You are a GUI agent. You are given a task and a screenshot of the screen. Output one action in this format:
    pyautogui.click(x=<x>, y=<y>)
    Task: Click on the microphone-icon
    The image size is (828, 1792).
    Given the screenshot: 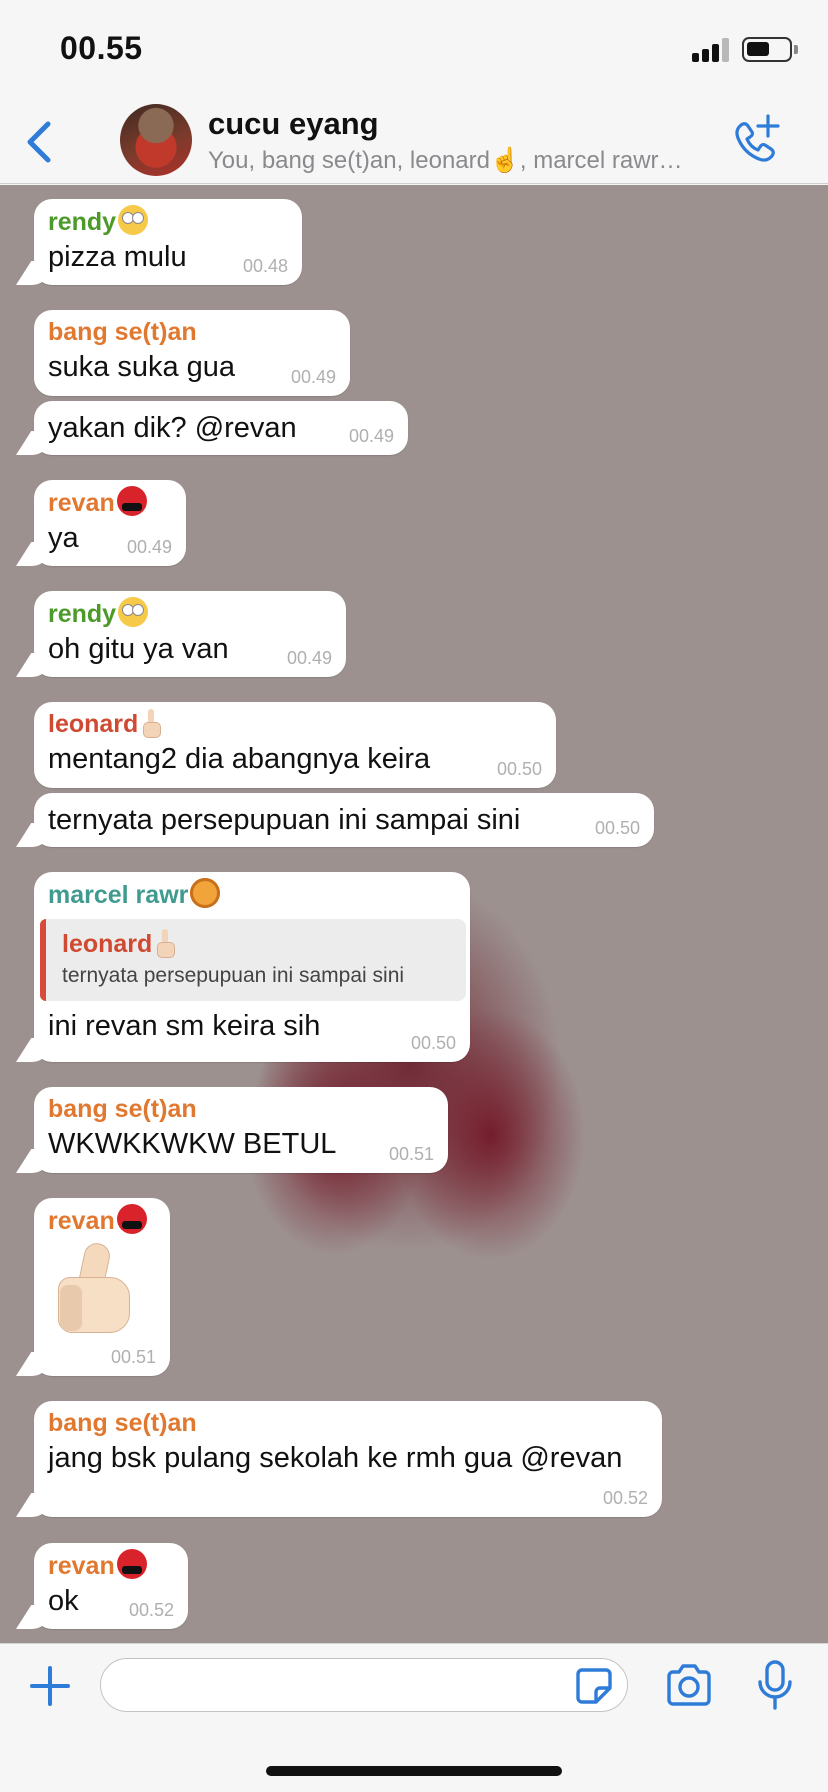 What is the action you would take?
    pyautogui.click(x=775, y=1685)
    